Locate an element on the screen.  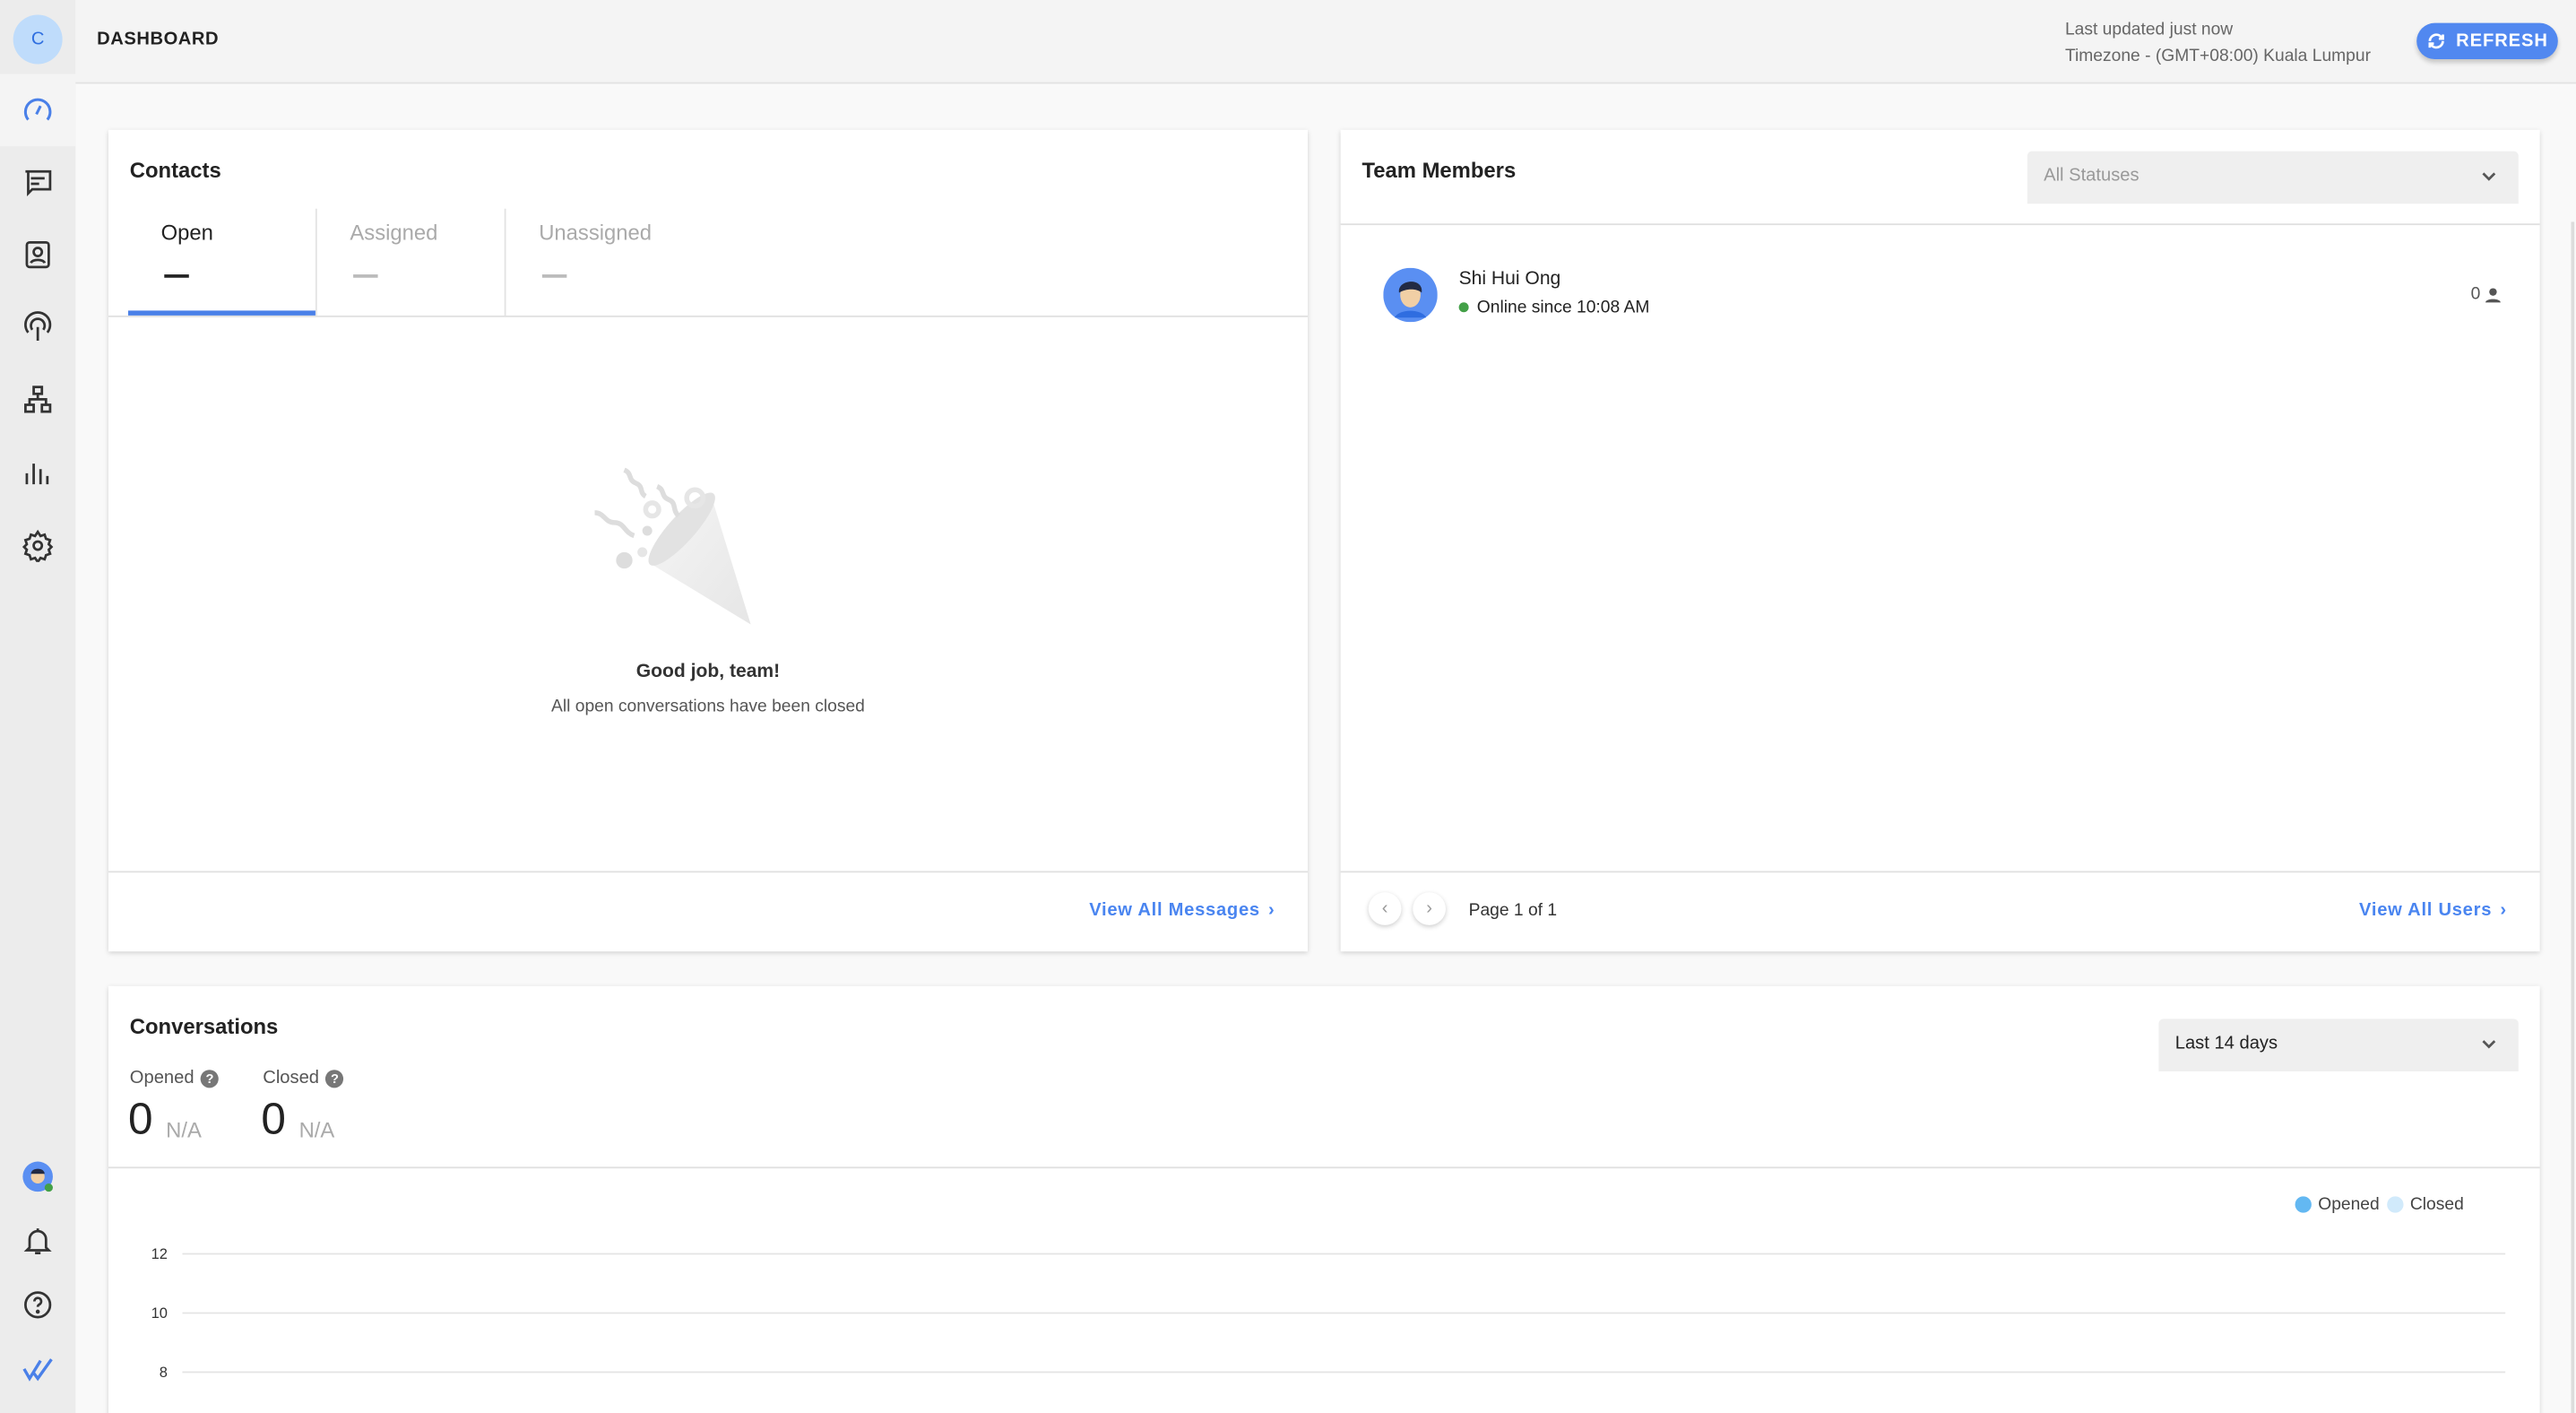
closed-change: N/A is located at coordinates (316, 1129).